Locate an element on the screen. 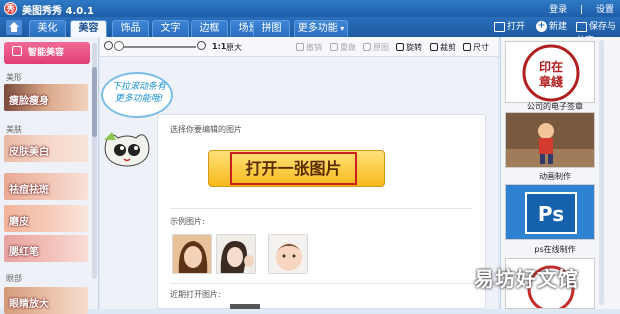  ai-beauty-button: 智能美容 is located at coordinates (47, 53).